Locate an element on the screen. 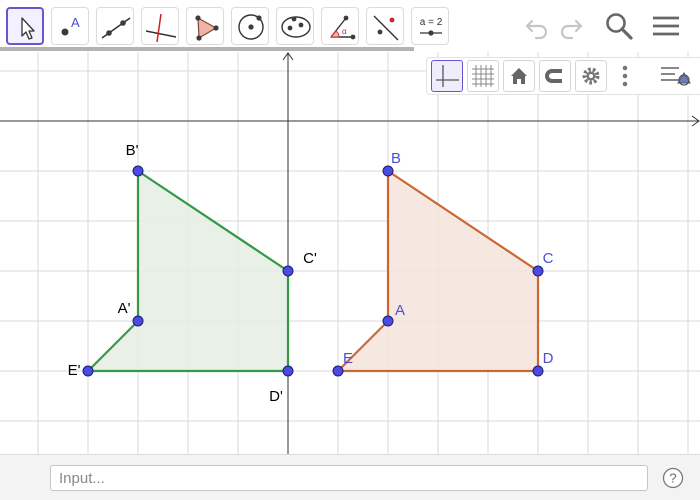 The image size is (700, 500). point-label-a: A is located at coordinates (400, 310).